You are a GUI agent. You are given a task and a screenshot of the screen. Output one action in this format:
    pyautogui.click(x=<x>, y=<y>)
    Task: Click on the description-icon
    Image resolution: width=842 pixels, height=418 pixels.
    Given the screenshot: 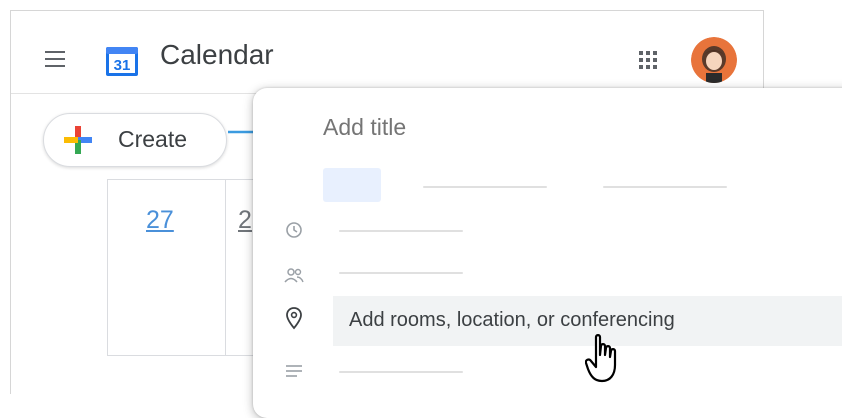 What is the action you would take?
    pyautogui.click(x=294, y=371)
    